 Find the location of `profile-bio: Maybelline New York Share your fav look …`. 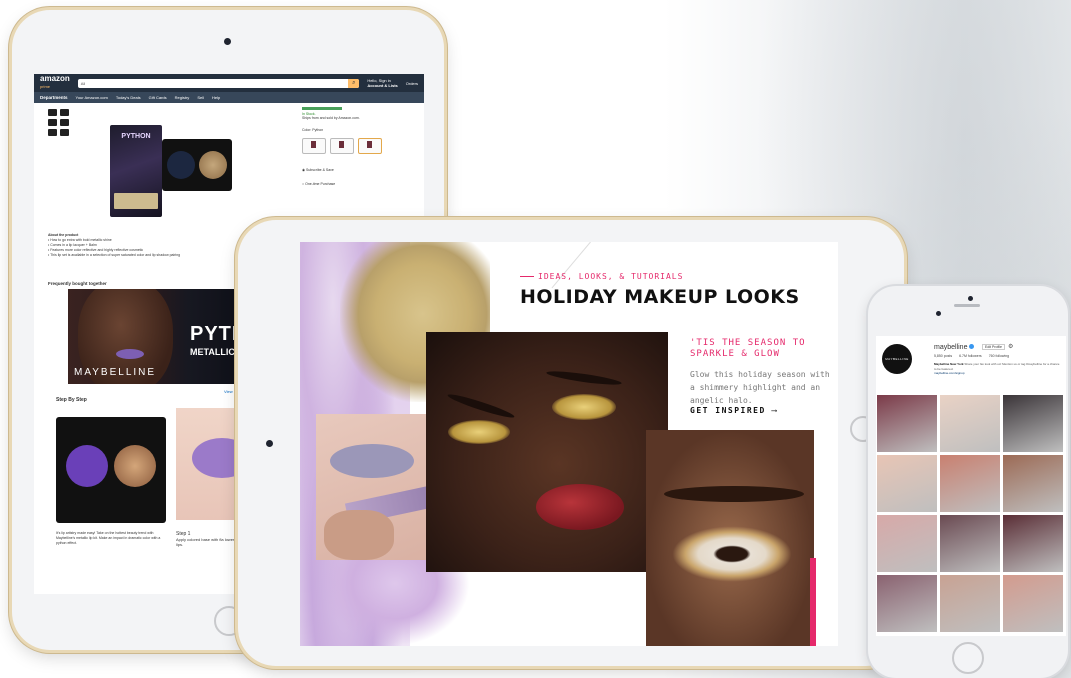

profile-bio: Maybelline New York Share your fav look … is located at coordinates (997, 369).